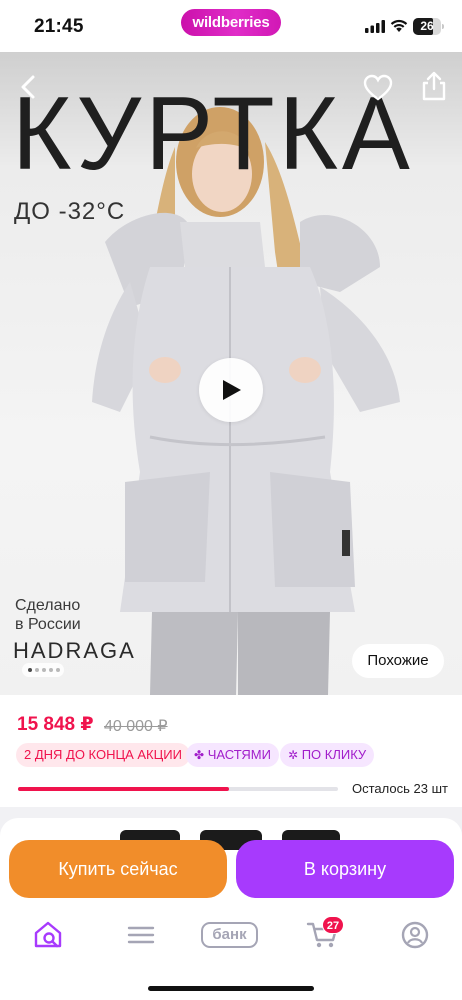 This screenshot has width=462, height=1000. I want to click on status-bar: 21:45 wildberries 26, so click(231, 26).